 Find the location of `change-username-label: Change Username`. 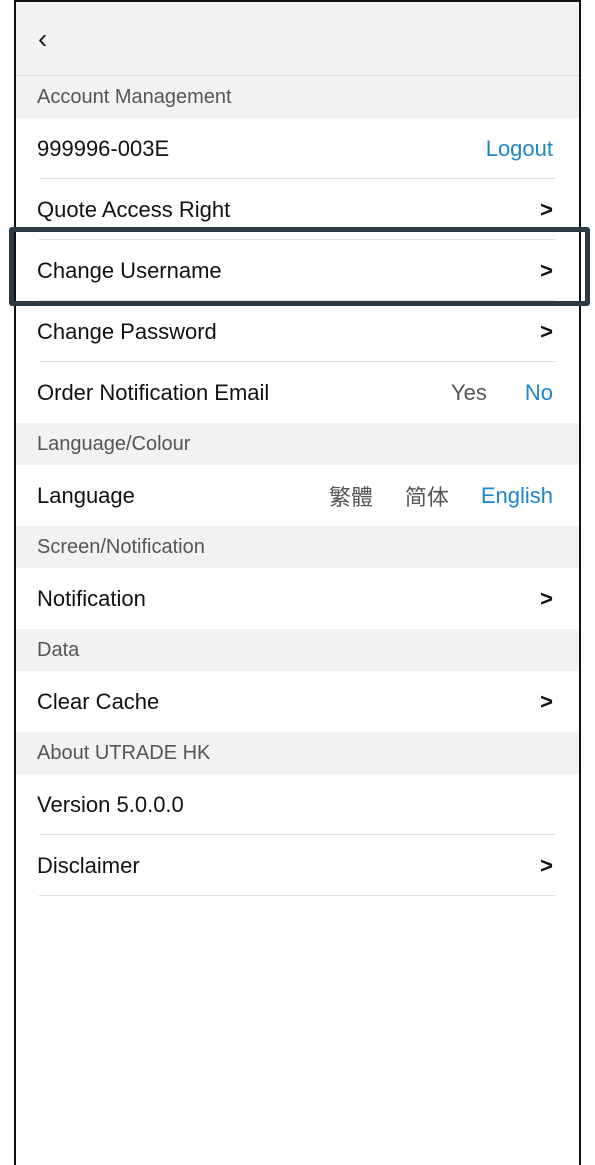

change-username-label: Change Username is located at coordinates (129, 270).